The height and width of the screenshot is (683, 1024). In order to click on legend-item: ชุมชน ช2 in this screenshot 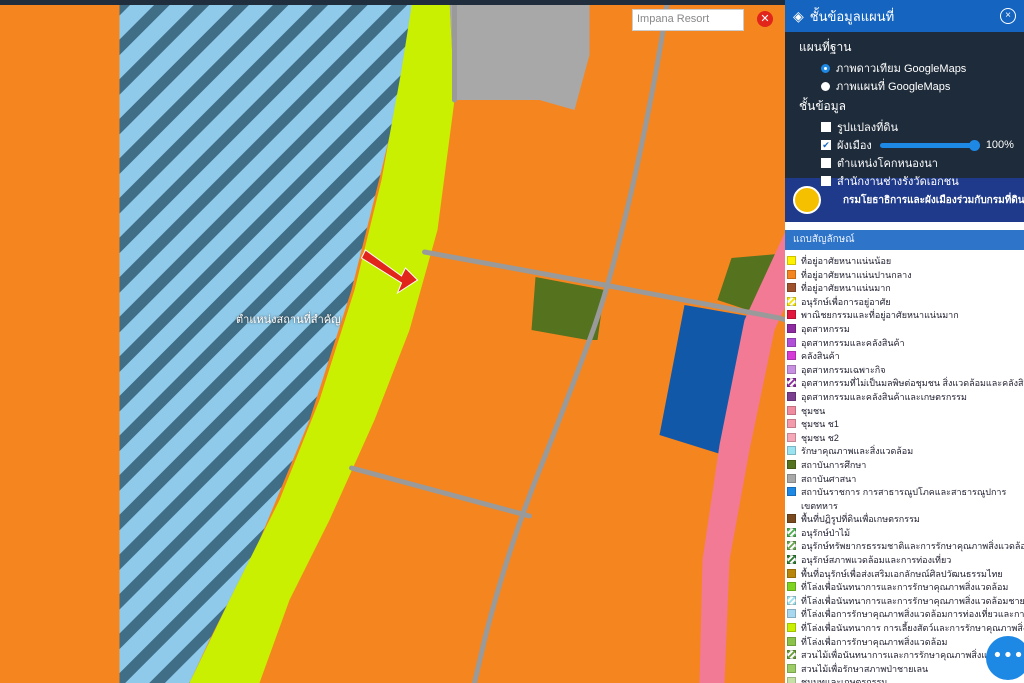, I will do `click(905, 438)`.